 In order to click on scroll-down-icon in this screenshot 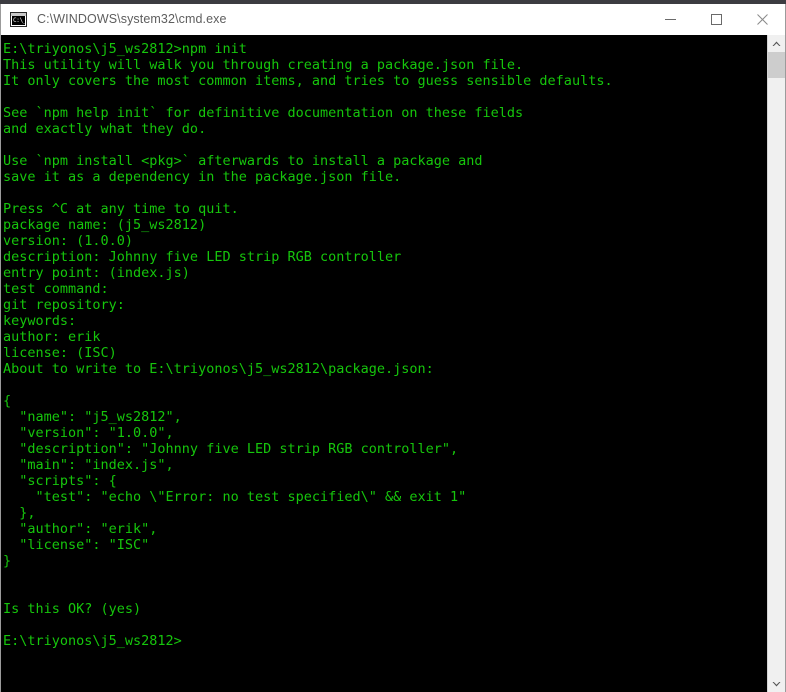, I will do `click(776, 683)`.